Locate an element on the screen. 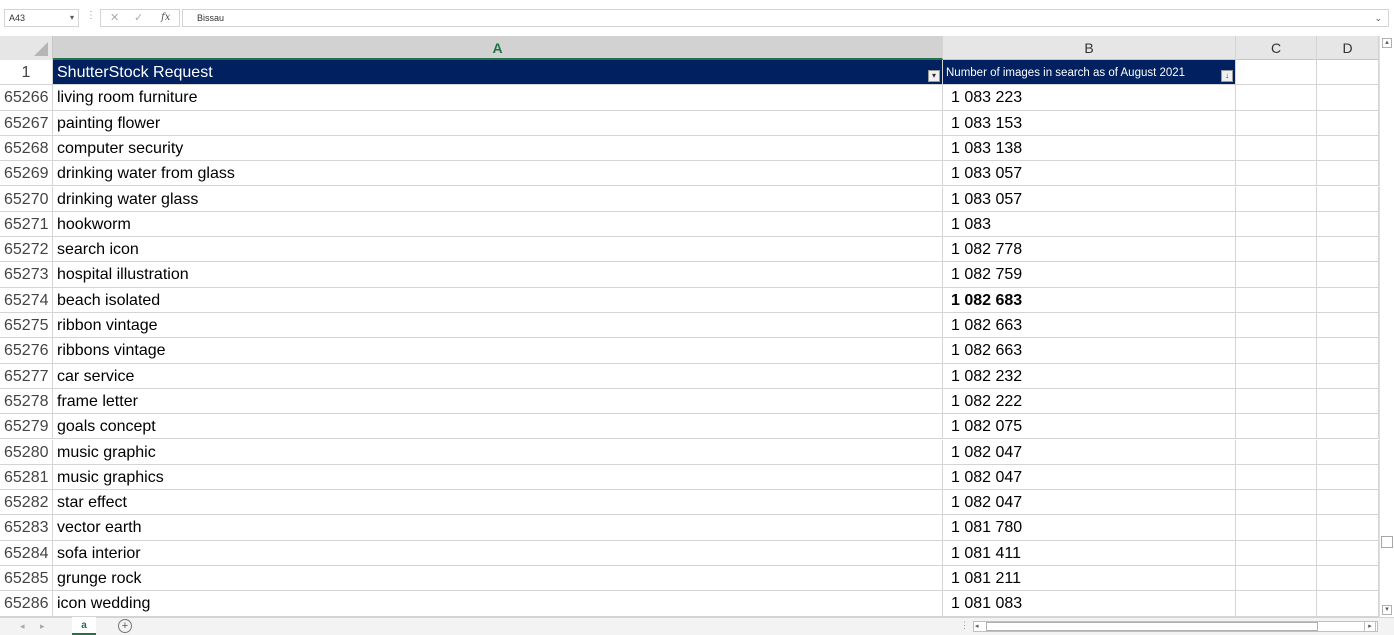 This screenshot has width=1394, height=635. chevron-down-icon: ▾ is located at coordinates (72, 18).